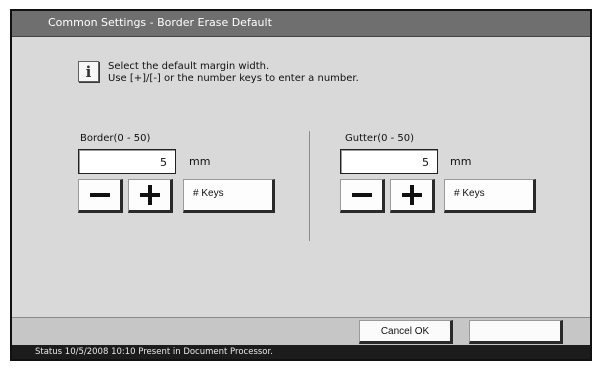 Image resolution: width=601 pixels, height=371 pixels. I want to click on border-value: 5, so click(163, 162).